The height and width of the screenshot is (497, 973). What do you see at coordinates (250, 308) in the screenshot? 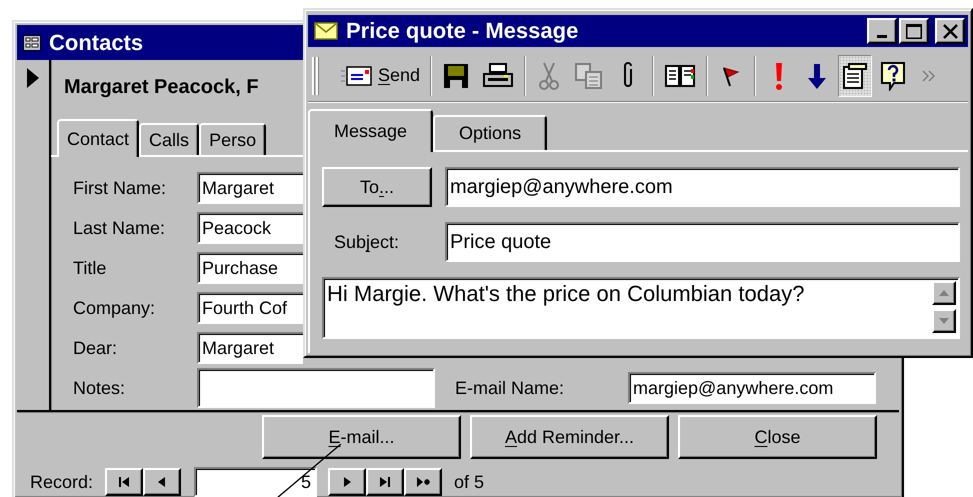
I see `text-field: Fourth Cof` at bounding box center [250, 308].